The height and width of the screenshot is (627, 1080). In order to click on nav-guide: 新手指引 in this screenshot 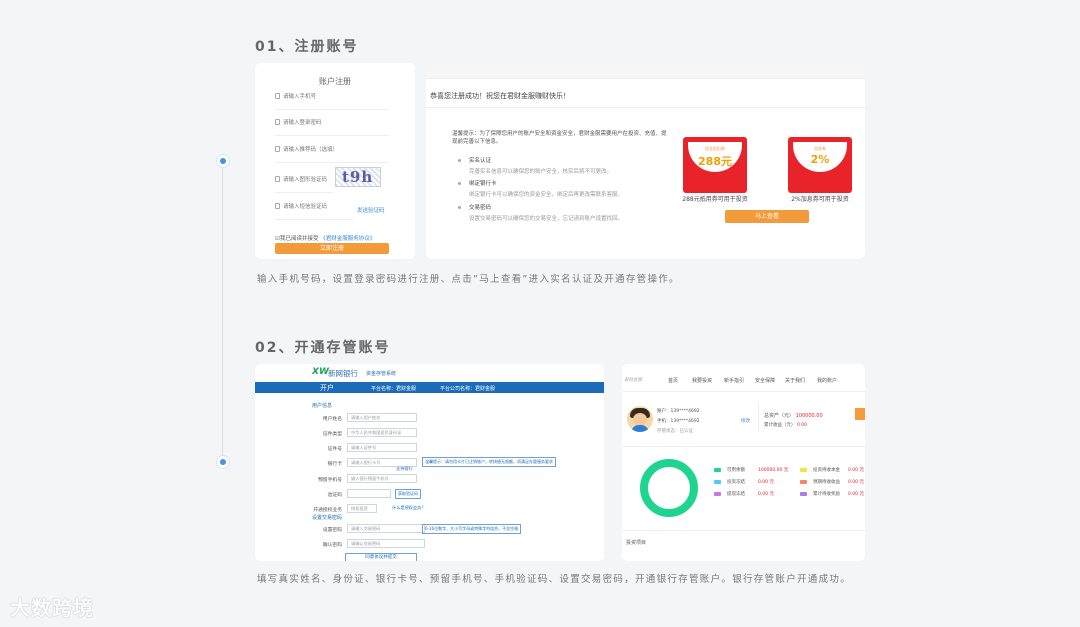, I will do `click(734, 380)`.